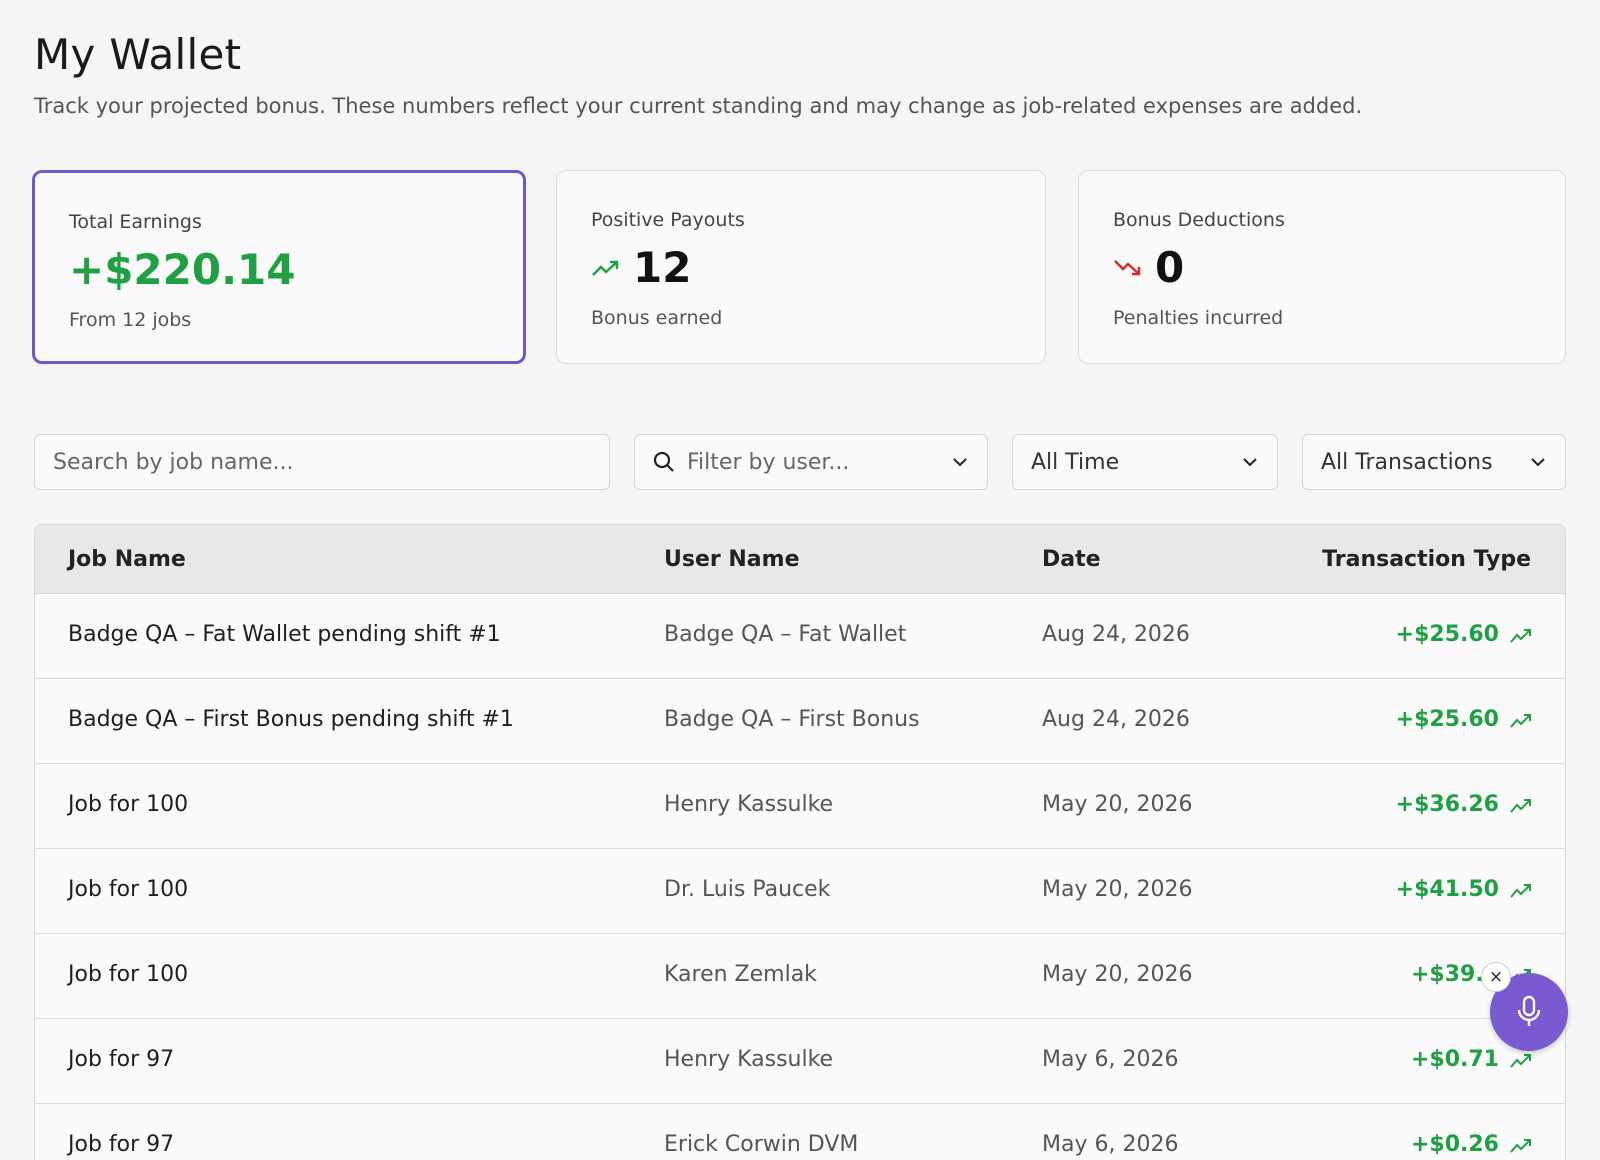  What do you see at coordinates (1127, 267) in the screenshot?
I see `trending-down-icon` at bounding box center [1127, 267].